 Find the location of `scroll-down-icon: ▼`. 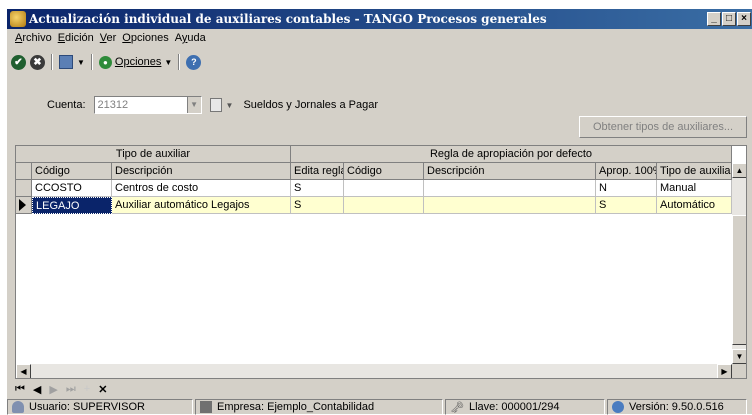

scroll-down-icon: ▼ is located at coordinates (739, 356).